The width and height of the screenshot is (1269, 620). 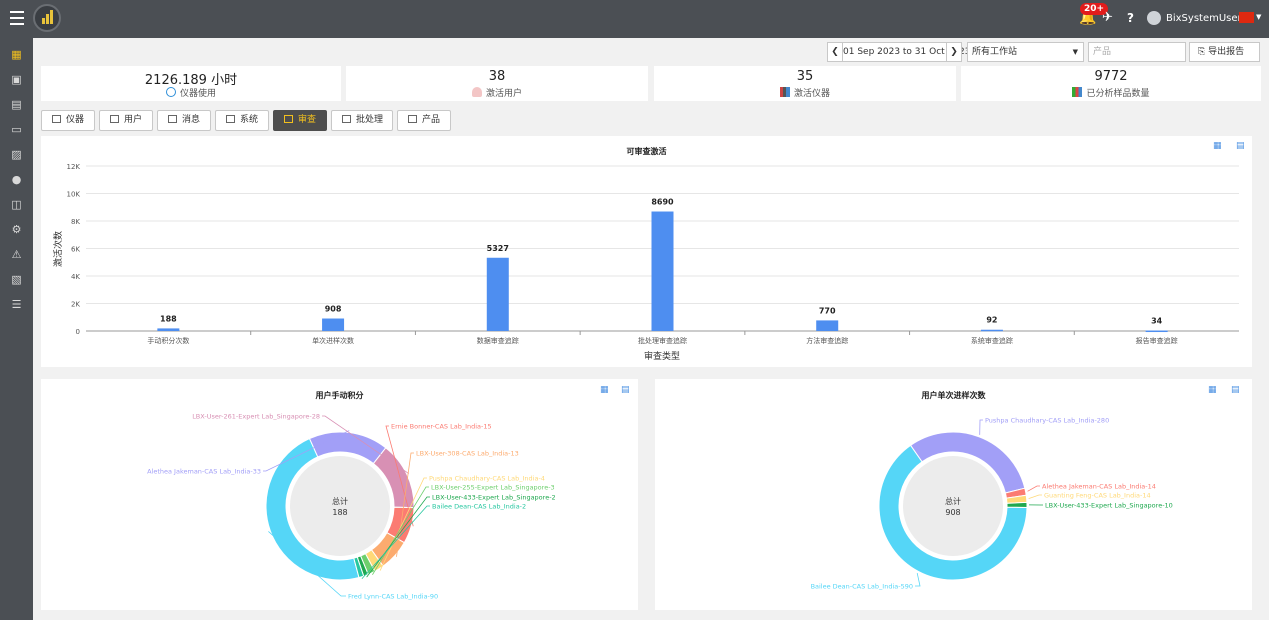 I want to click on tab-batch: 批处理, so click(x=362, y=120).